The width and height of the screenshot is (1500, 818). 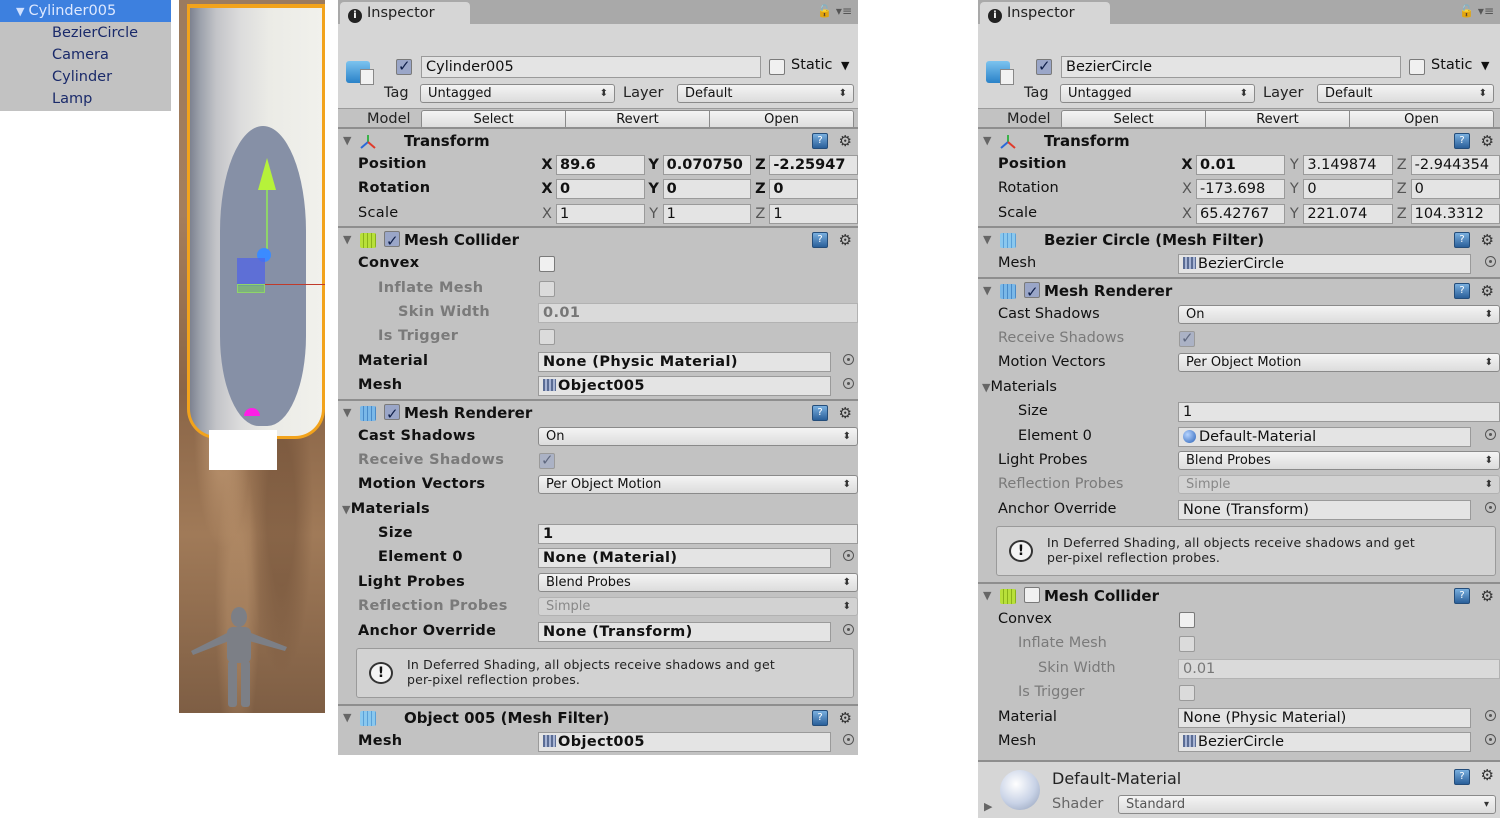 What do you see at coordinates (1348, 213) in the screenshot?
I see `scale-y-input: 221.074` at bounding box center [1348, 213].